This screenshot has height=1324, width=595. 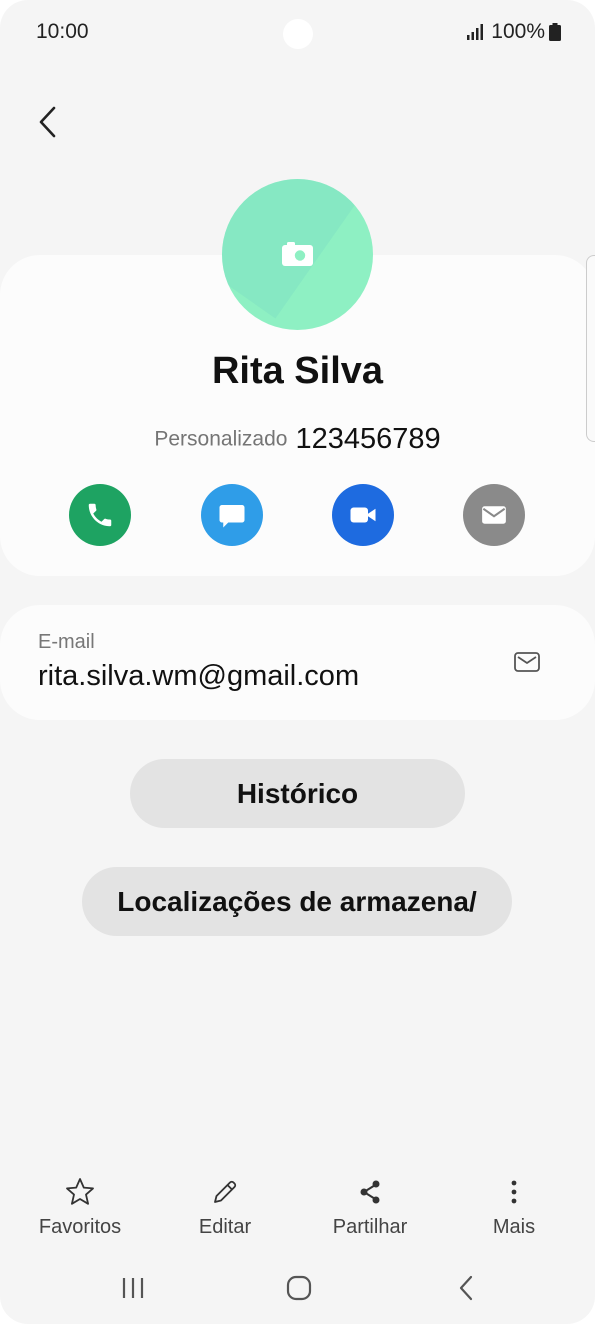 I want to click on phone-row: Personalizado 123456789, so click(x=297, y=439).